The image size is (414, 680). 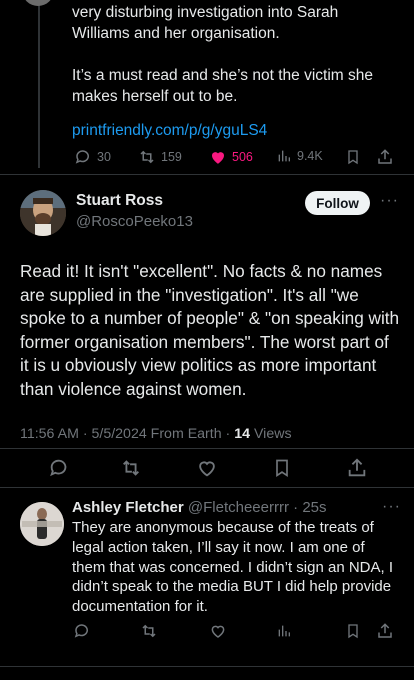 I want to click on like-count: 506, so click(x=242, y=157).